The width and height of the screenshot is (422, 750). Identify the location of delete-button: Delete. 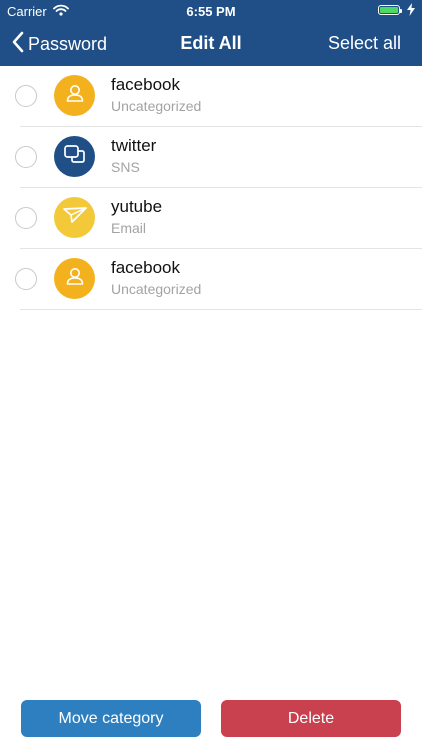
(311, 718).